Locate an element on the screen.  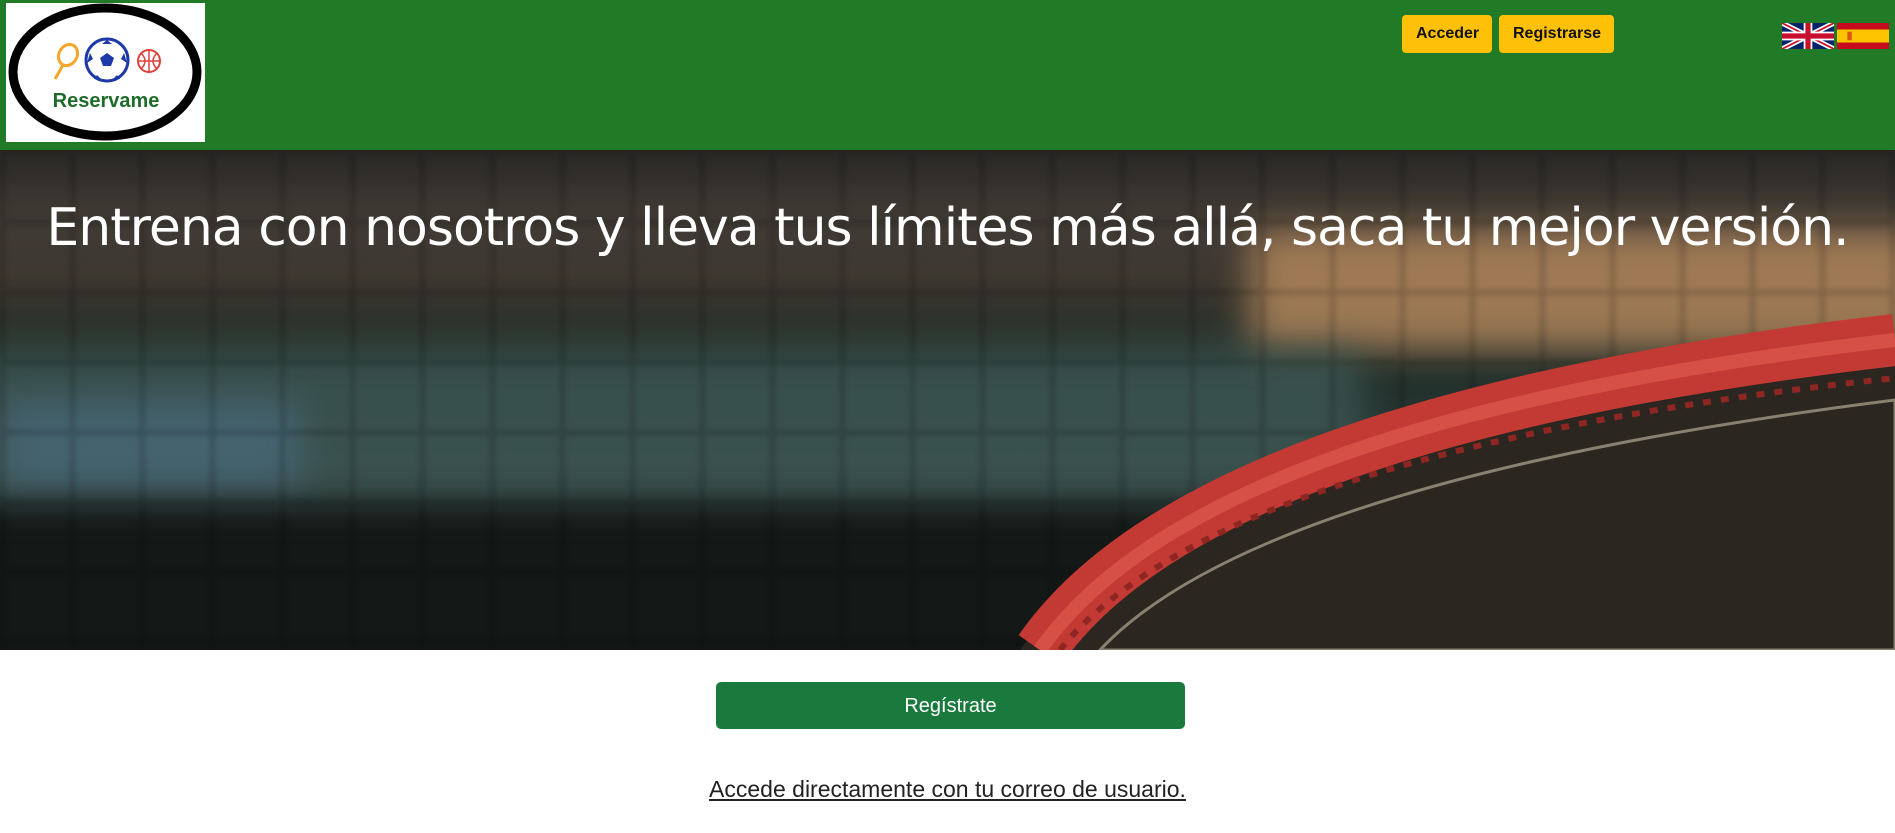
language-selector is located at coordinates (1835, 36).